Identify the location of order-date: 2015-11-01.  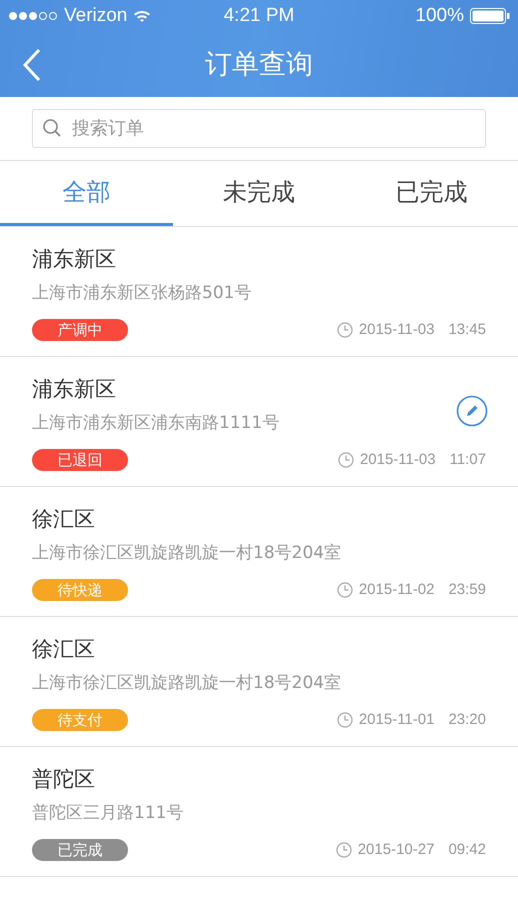
(396, 719).